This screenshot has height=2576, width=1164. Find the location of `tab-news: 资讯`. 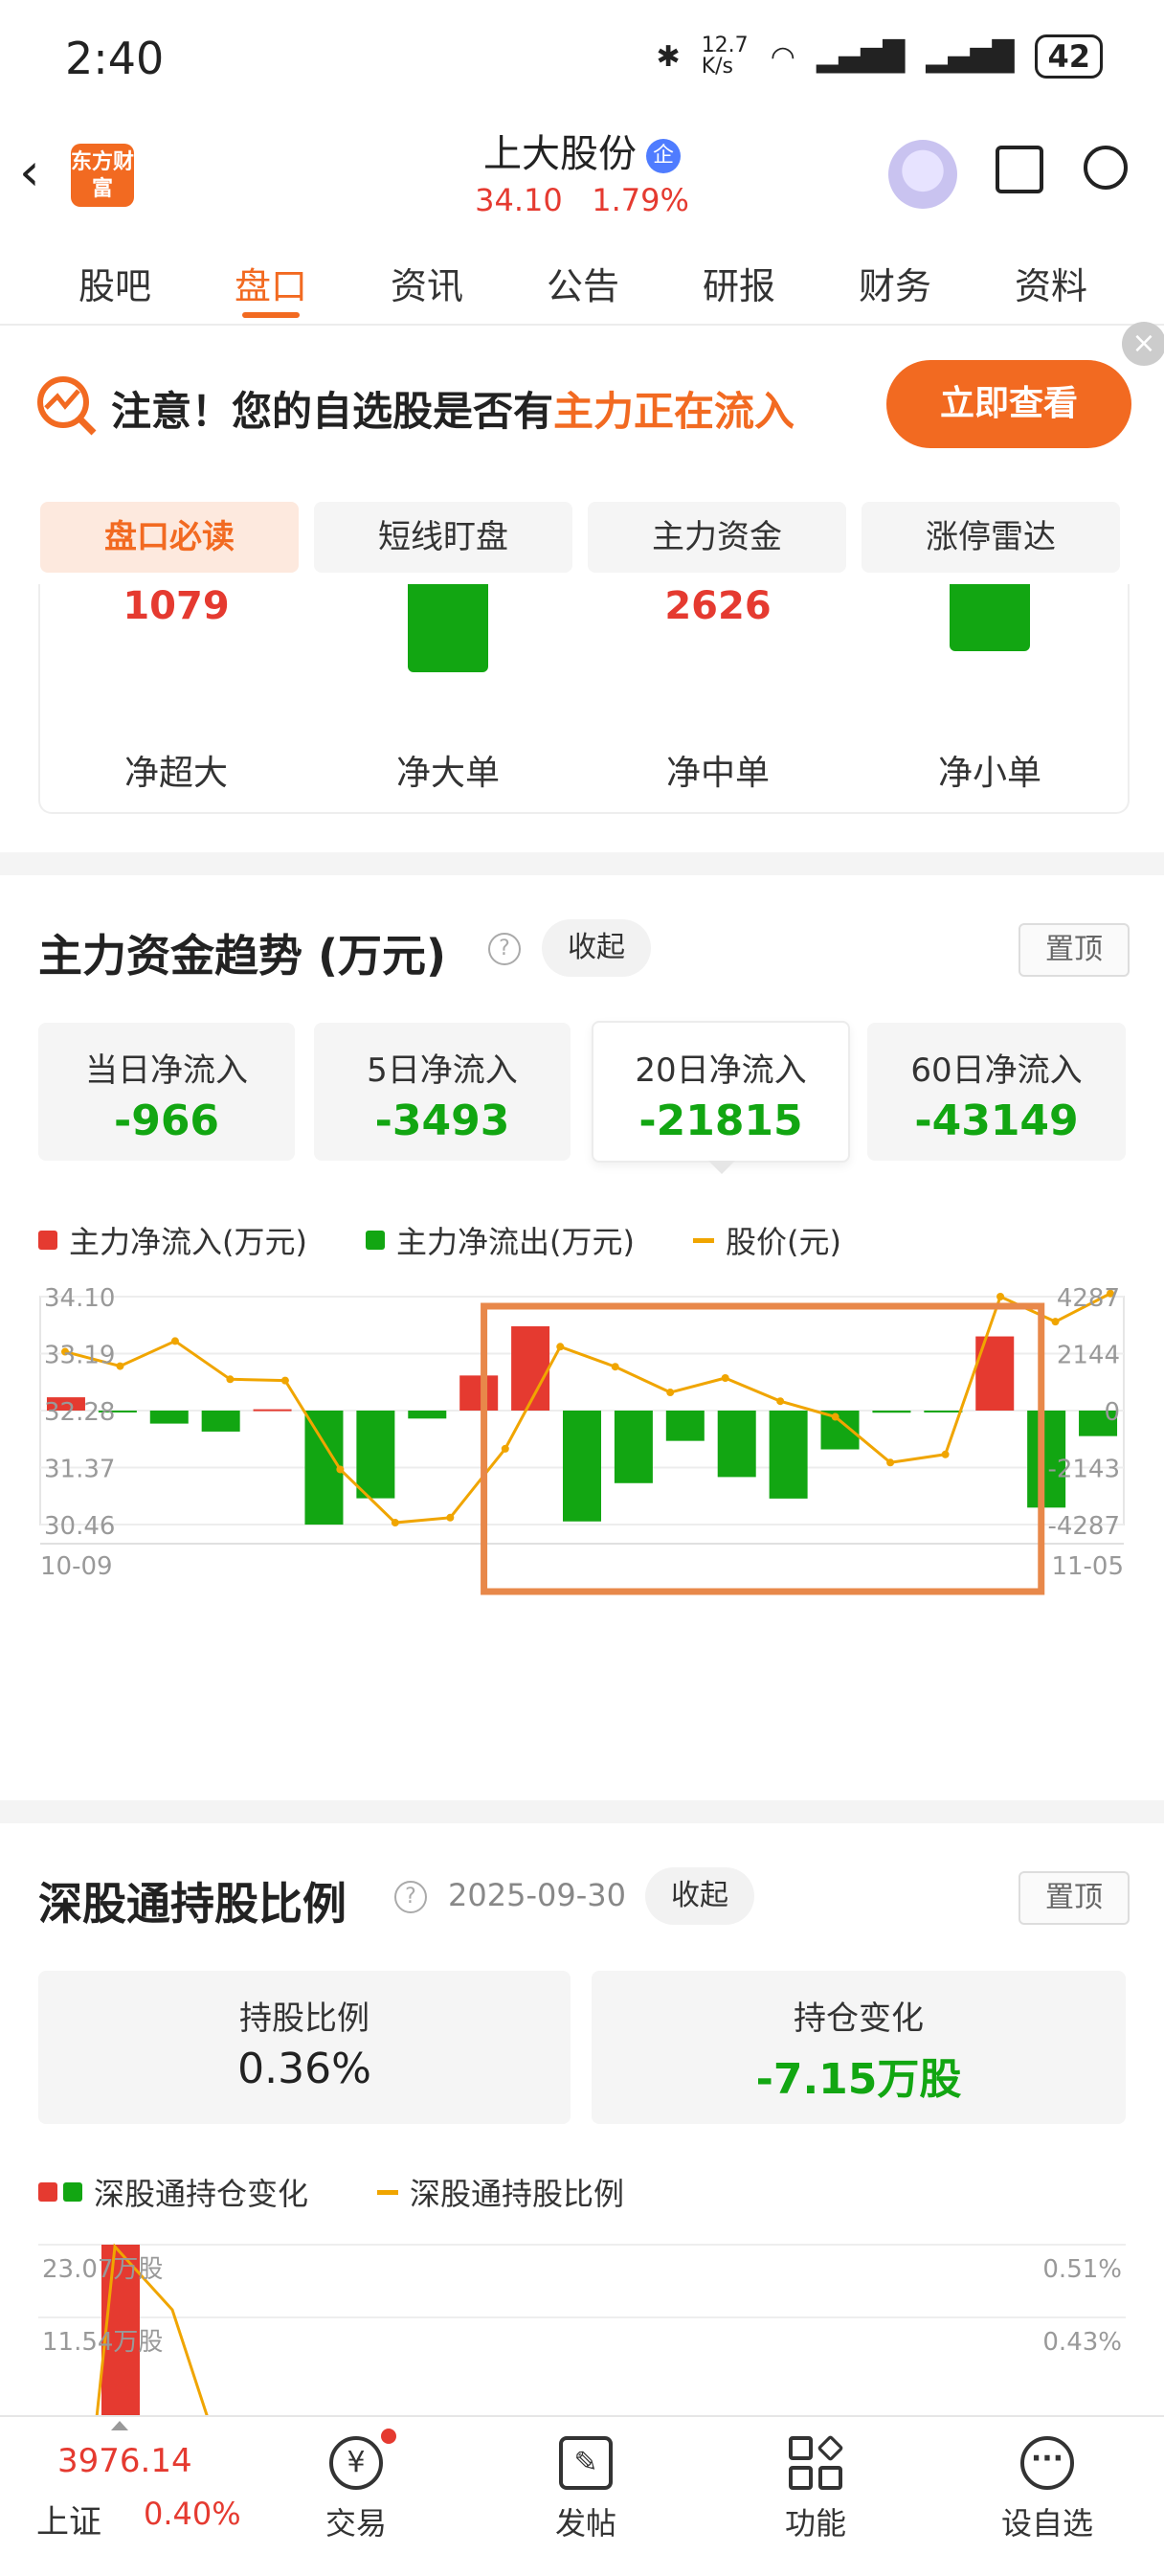

tab-news: 资讯 is located at coordinates (427, 283).